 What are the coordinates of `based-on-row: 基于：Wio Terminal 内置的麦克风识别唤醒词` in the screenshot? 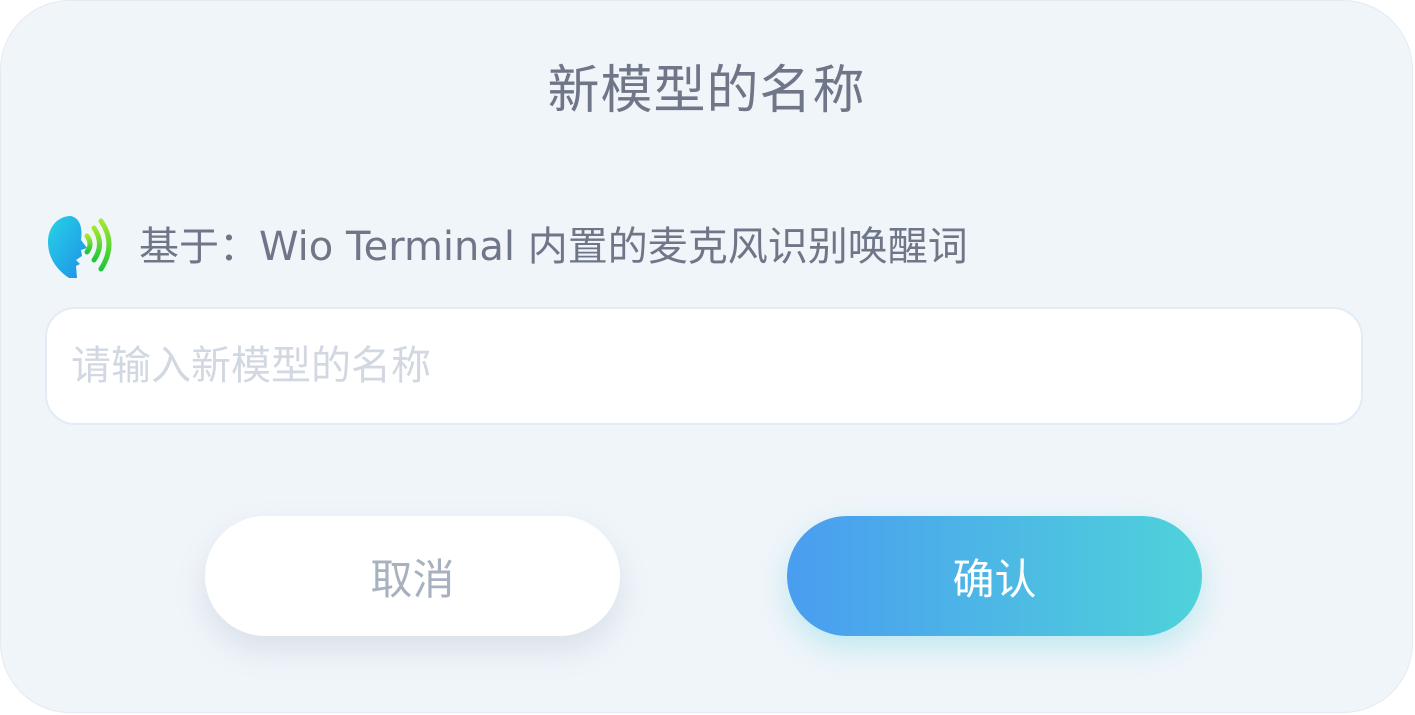 It's located at (507, 247).